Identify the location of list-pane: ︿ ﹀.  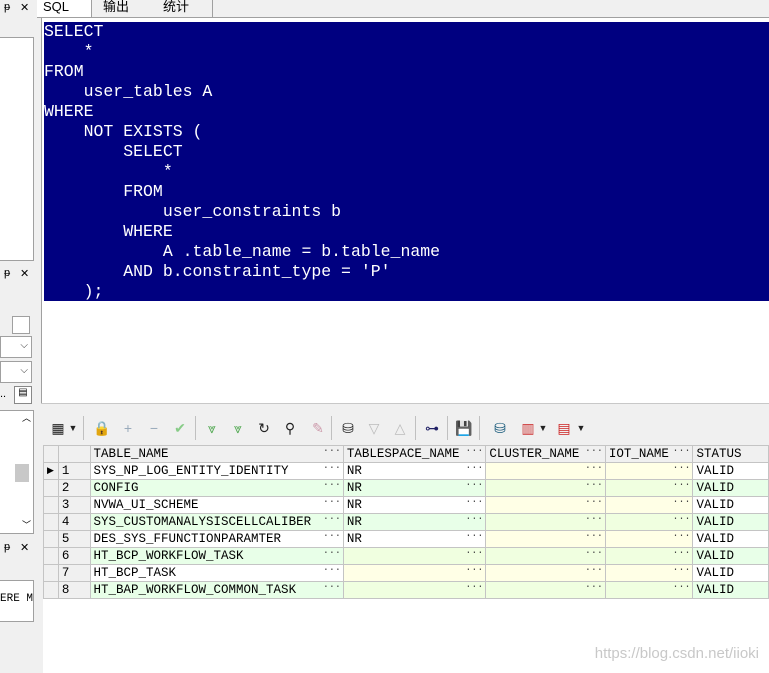
(17, 472).